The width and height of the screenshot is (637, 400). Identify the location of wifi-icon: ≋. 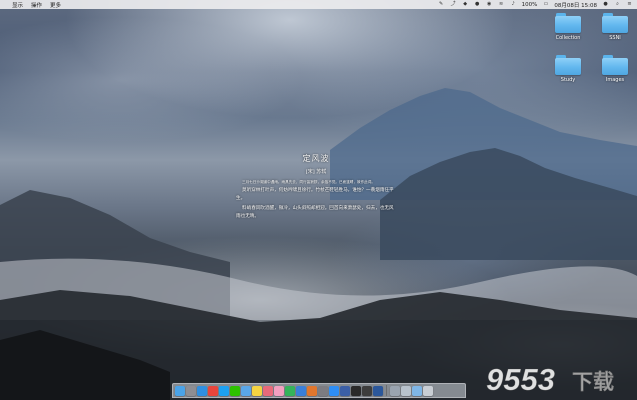
(501, 4).